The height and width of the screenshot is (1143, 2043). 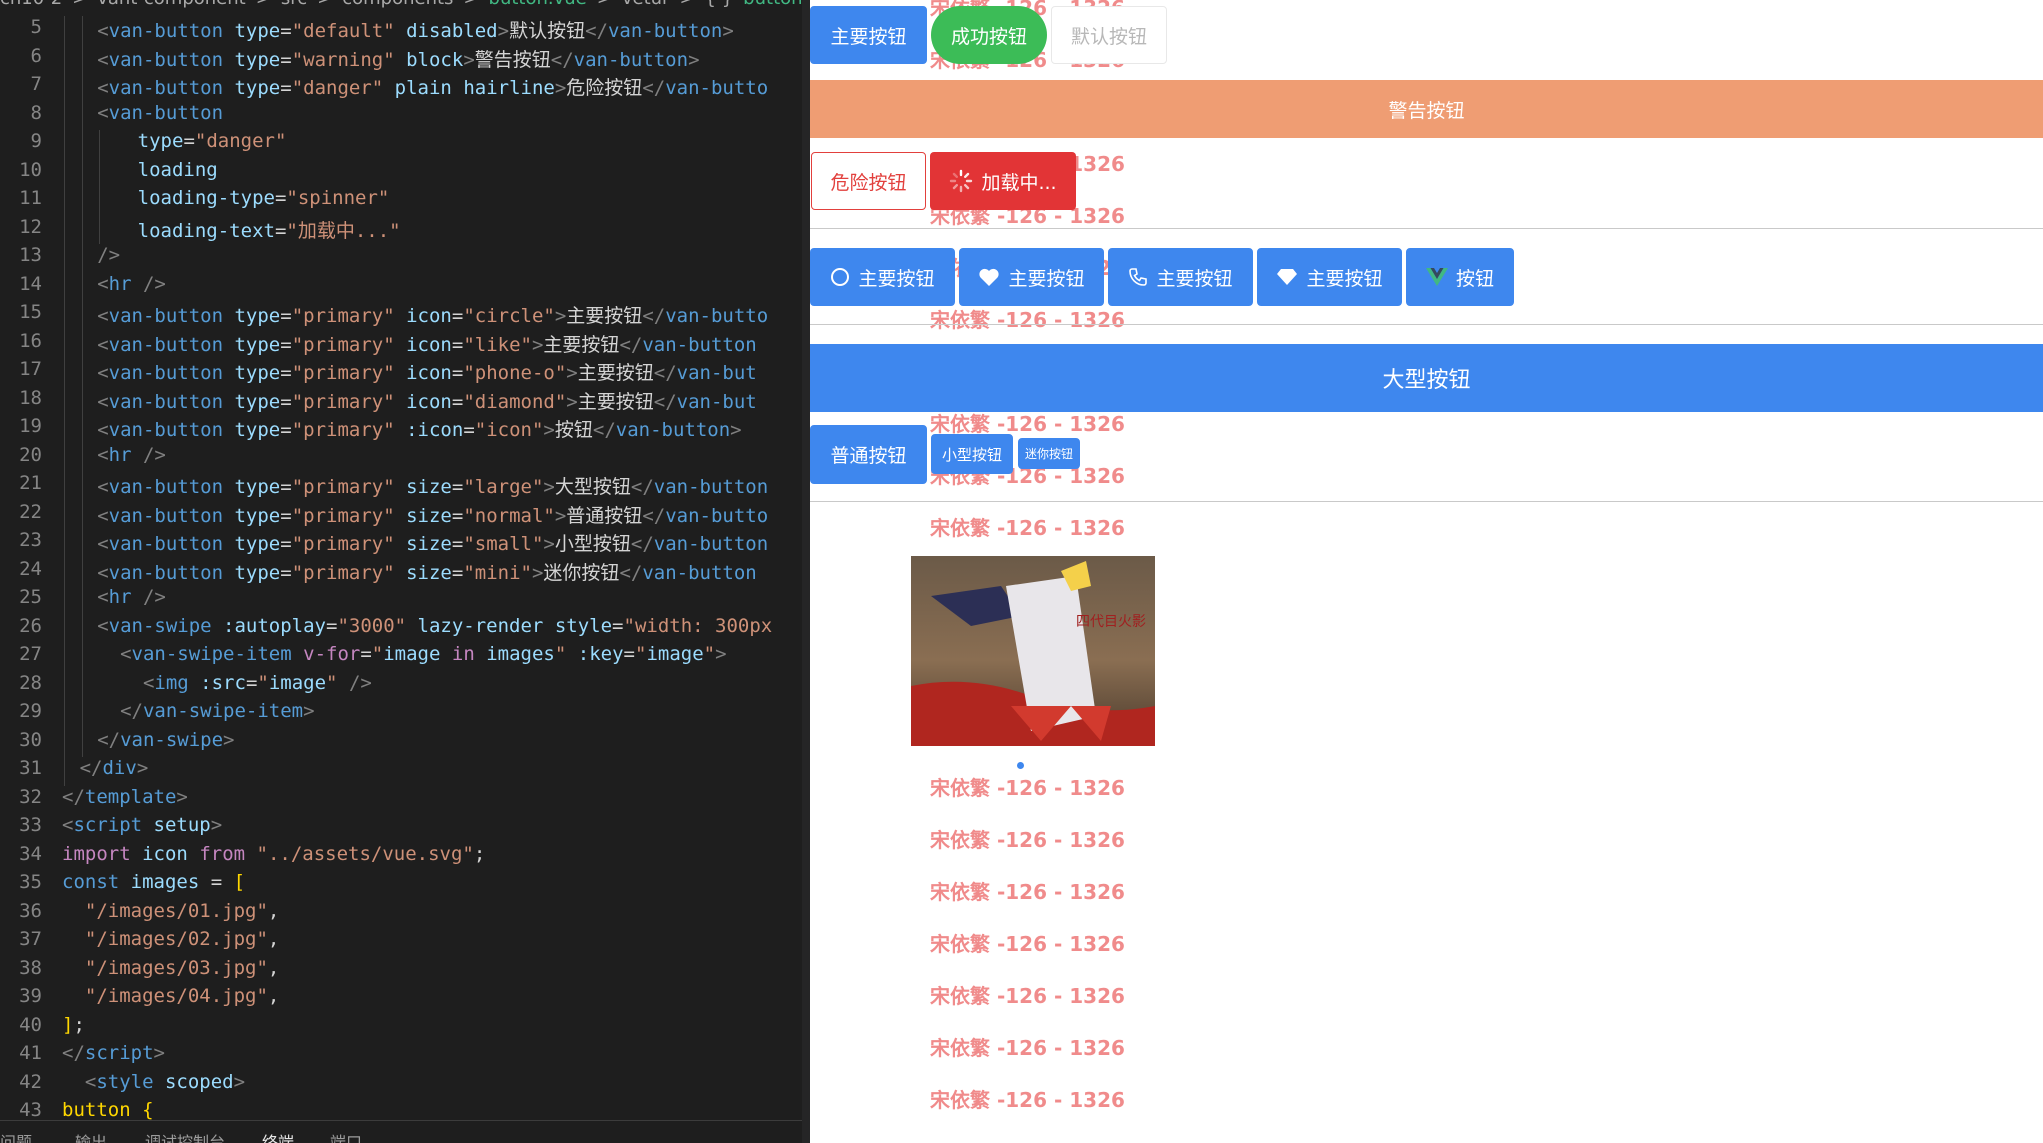 What do you see at coordinates (16, 1136) in the screenshot?
I see `panel-tab: 问题` at bounding box center [16, 1136].